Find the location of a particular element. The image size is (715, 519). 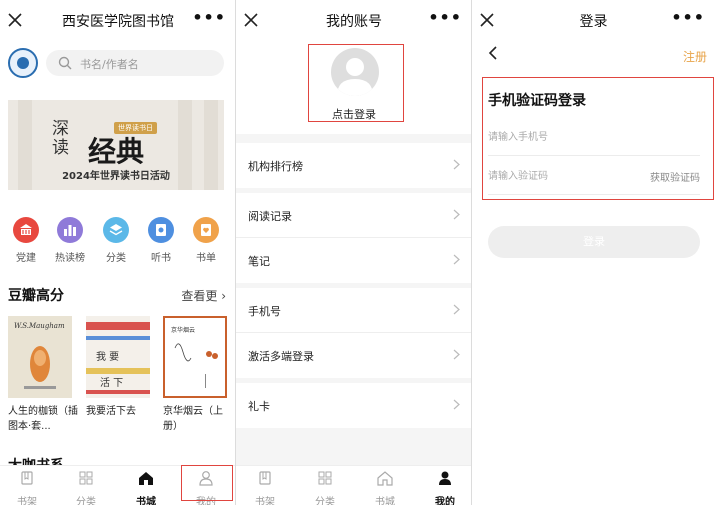

user-icon is located at coordinates (445, 478).